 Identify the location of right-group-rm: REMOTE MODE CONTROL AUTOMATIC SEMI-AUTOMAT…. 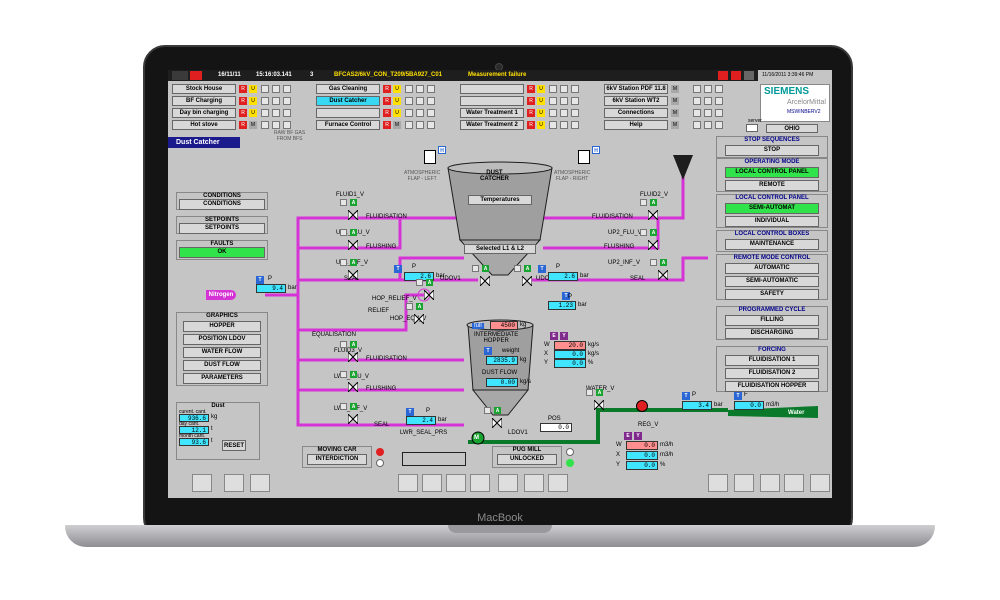
(772, 277).